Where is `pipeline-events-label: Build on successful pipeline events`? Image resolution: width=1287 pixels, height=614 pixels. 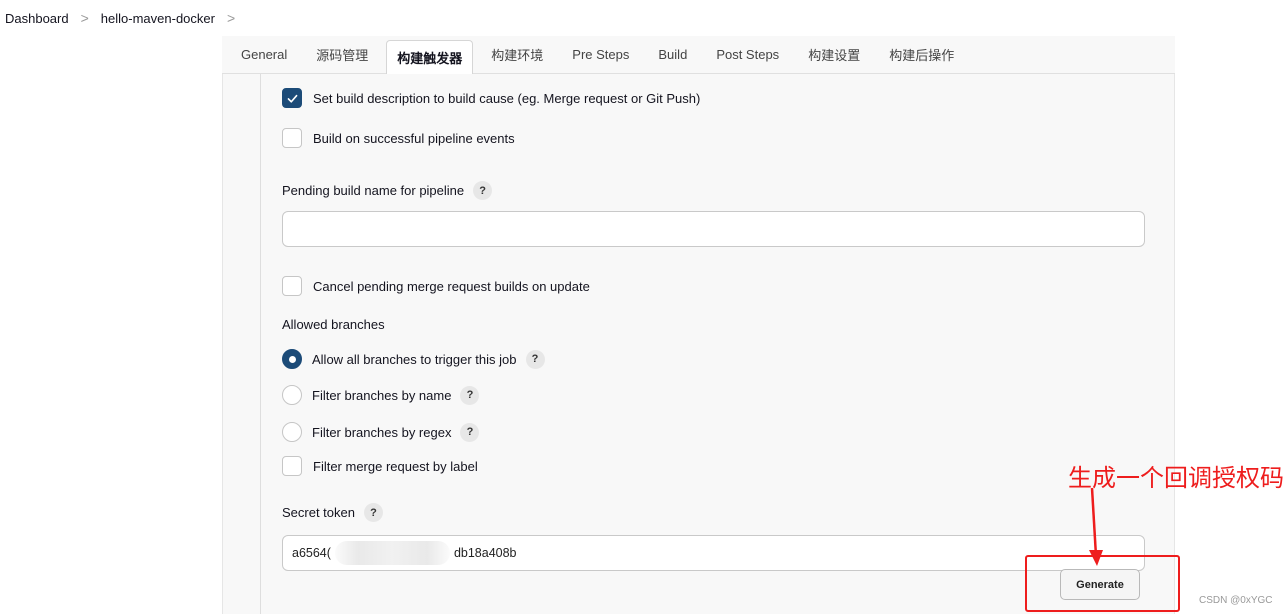 pipeline-events-label: Build on successful pipeline events is located at coordinates (414, 138).